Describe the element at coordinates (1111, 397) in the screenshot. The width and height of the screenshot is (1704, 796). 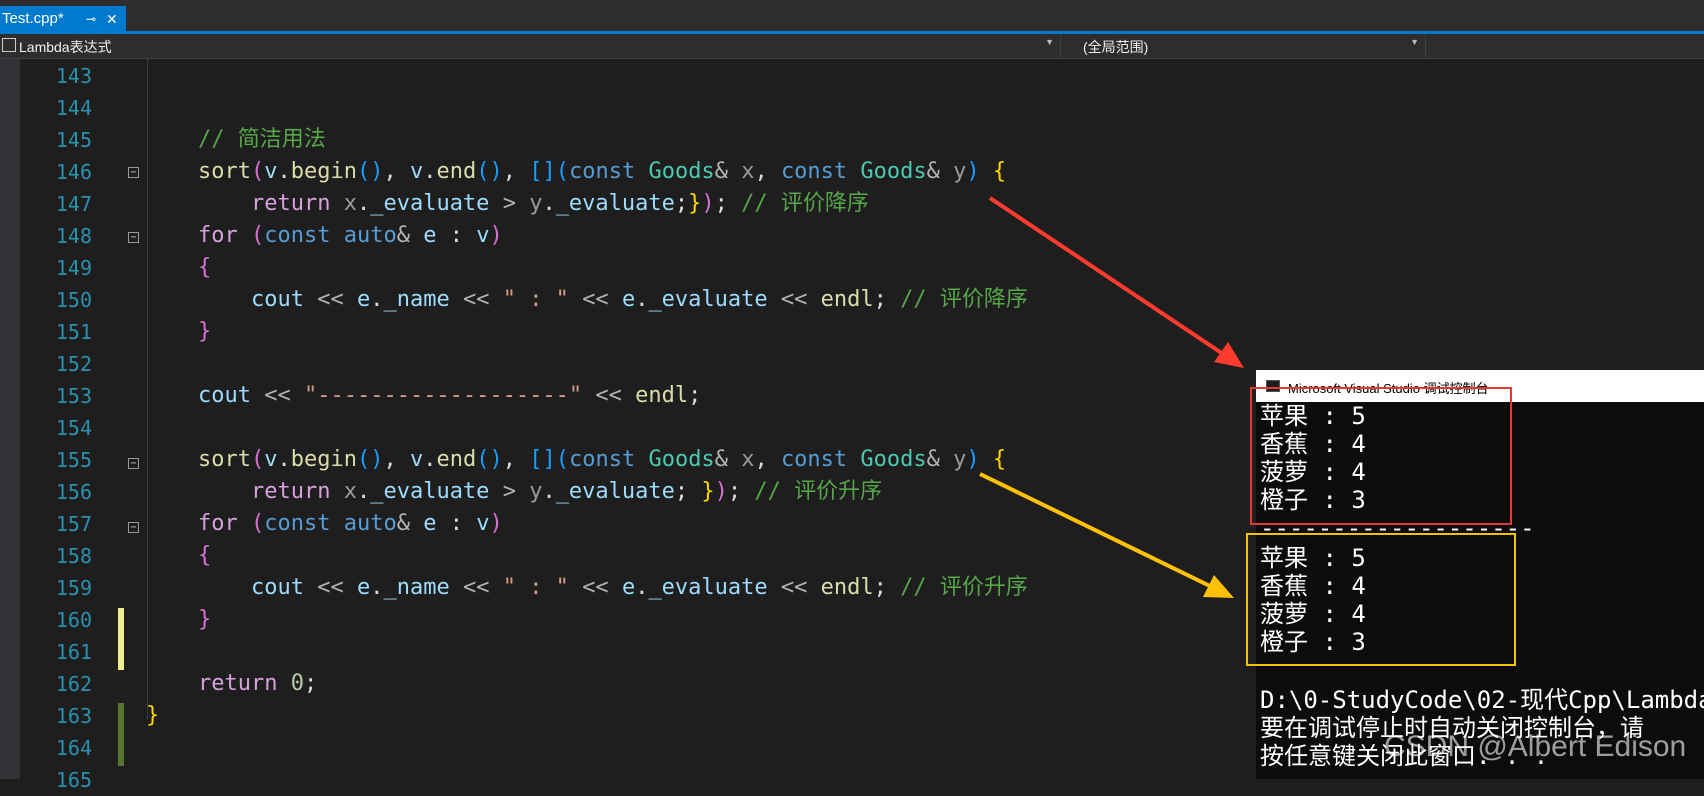
I see `annotation-arrows` at that location.